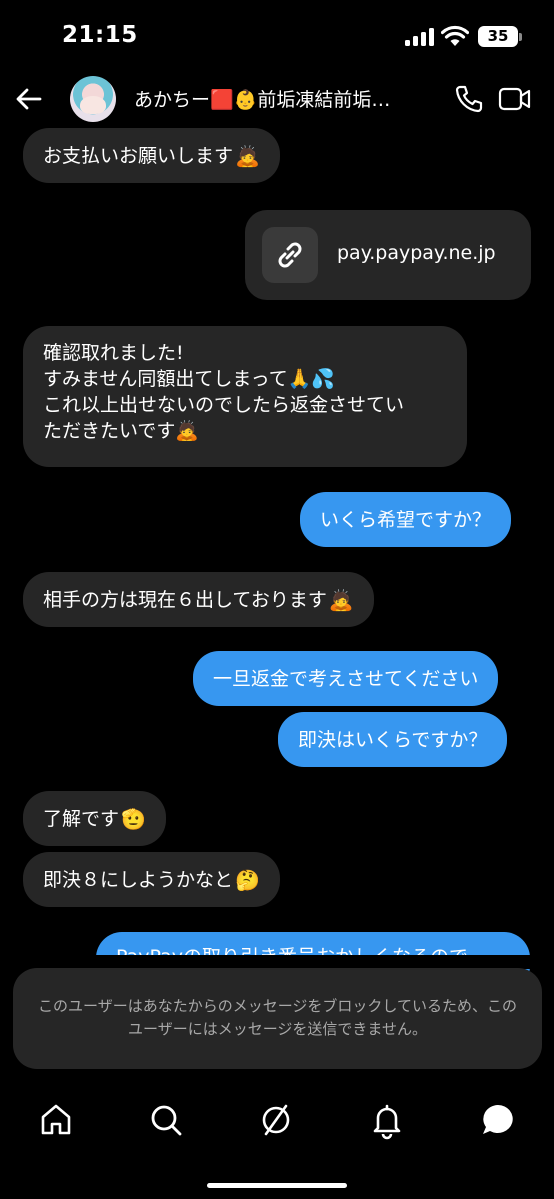 This screenshot has height=1199, width=554. Describe the element at coordinates (515, 99) in the screenshot. I see `video-icon` at that location.